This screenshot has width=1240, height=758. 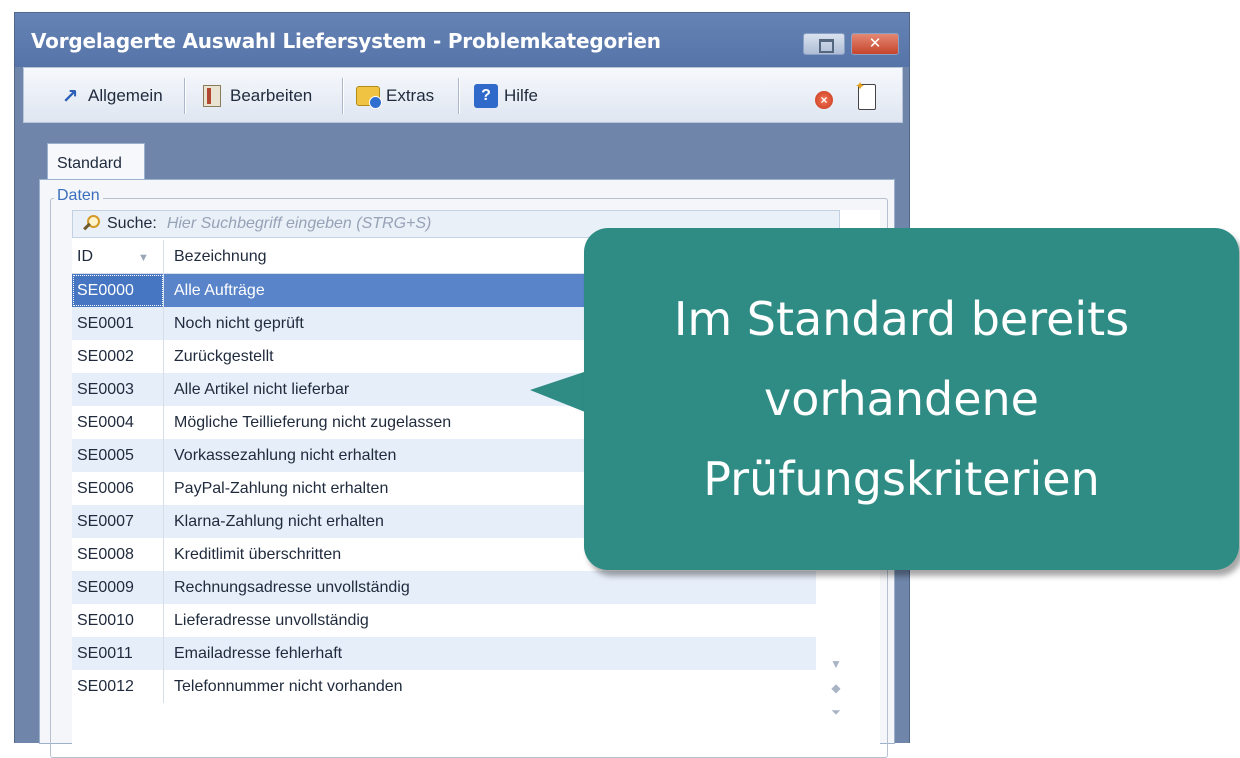 What do you see at coordinates (143, 258) in the screenshot?
I see `sort-down-icon: ▼` at bounding box center [143, 258].